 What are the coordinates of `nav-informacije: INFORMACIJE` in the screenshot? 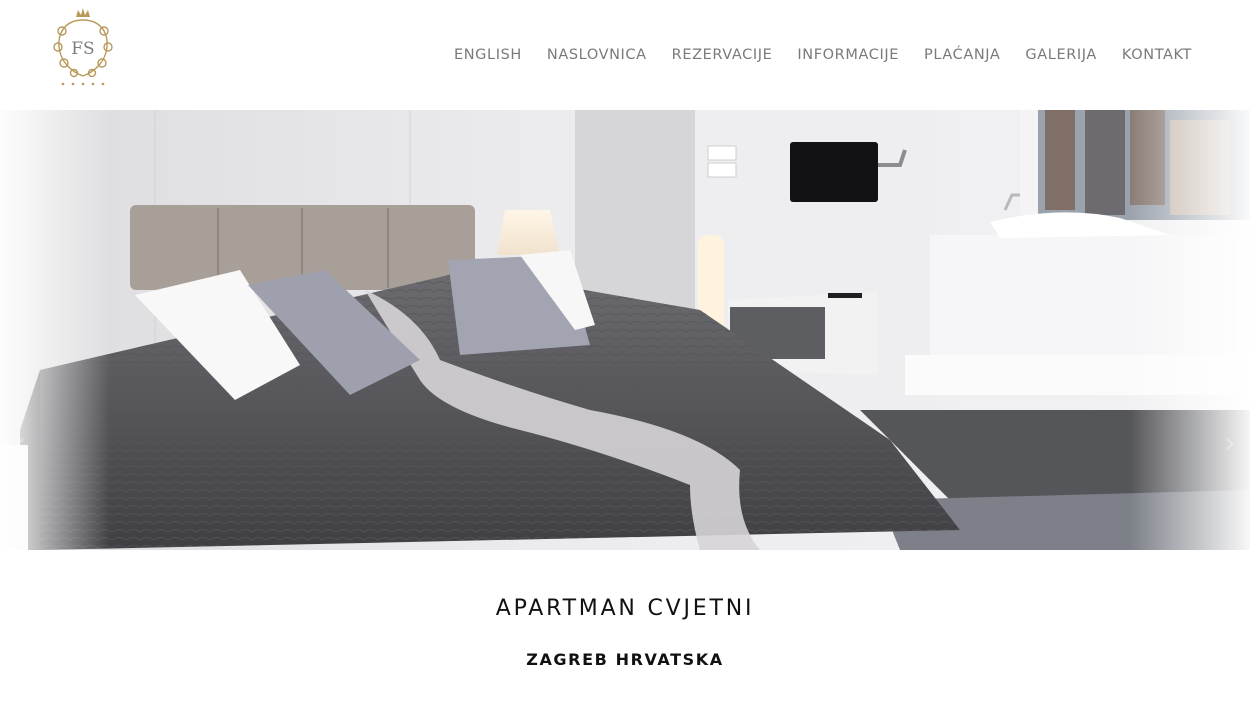 It's located at (848, 55).